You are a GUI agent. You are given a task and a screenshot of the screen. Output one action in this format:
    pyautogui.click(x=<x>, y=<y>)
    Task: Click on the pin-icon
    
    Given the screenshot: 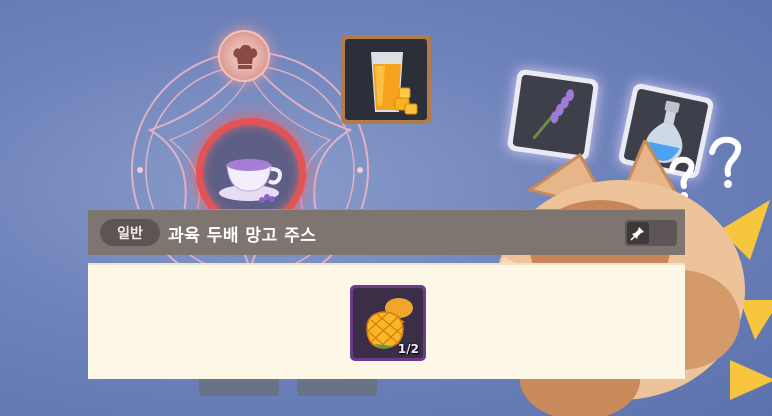 What is the action you would take?
    pyautogui.click(x=637, y=234)
    